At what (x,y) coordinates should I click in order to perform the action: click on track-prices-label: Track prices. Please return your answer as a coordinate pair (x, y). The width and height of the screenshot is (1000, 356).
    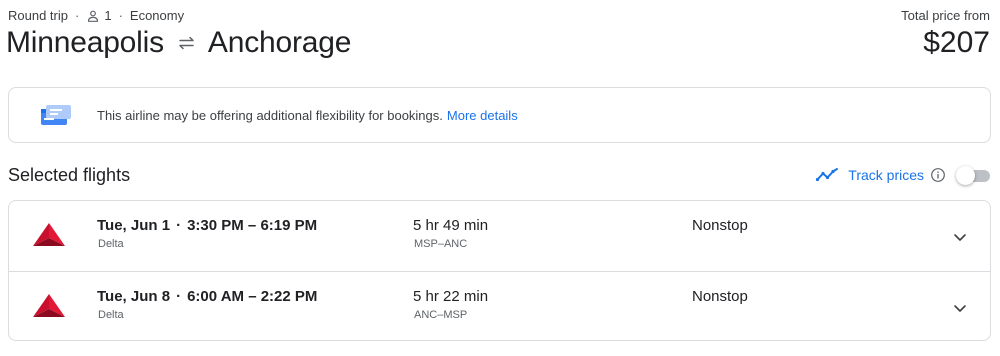
    Looking at the image, I should click on (886, 175).